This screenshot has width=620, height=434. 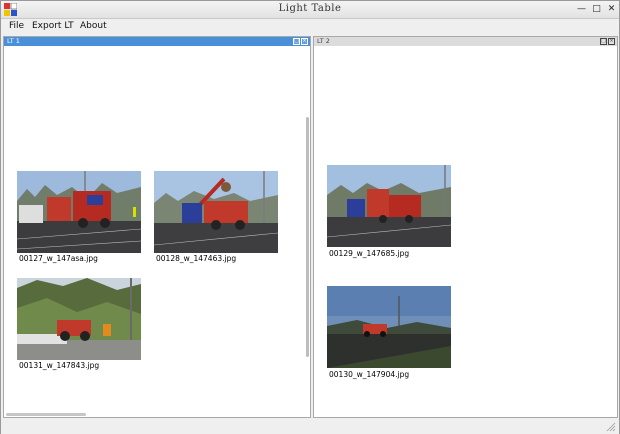 What do you see at coordinates (369, 374) in the screenshot?
I see `image-caption: 00130_w_147904.jpg` at bounding box center [369, 374].